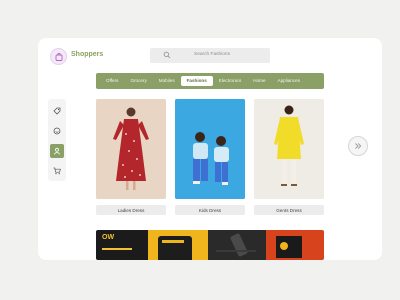 This screenshot has width=400, height=300. Describe the element at coordinates (289, 210) in the screenshot. I see `product-label-gents: Gents Dress` at that location.